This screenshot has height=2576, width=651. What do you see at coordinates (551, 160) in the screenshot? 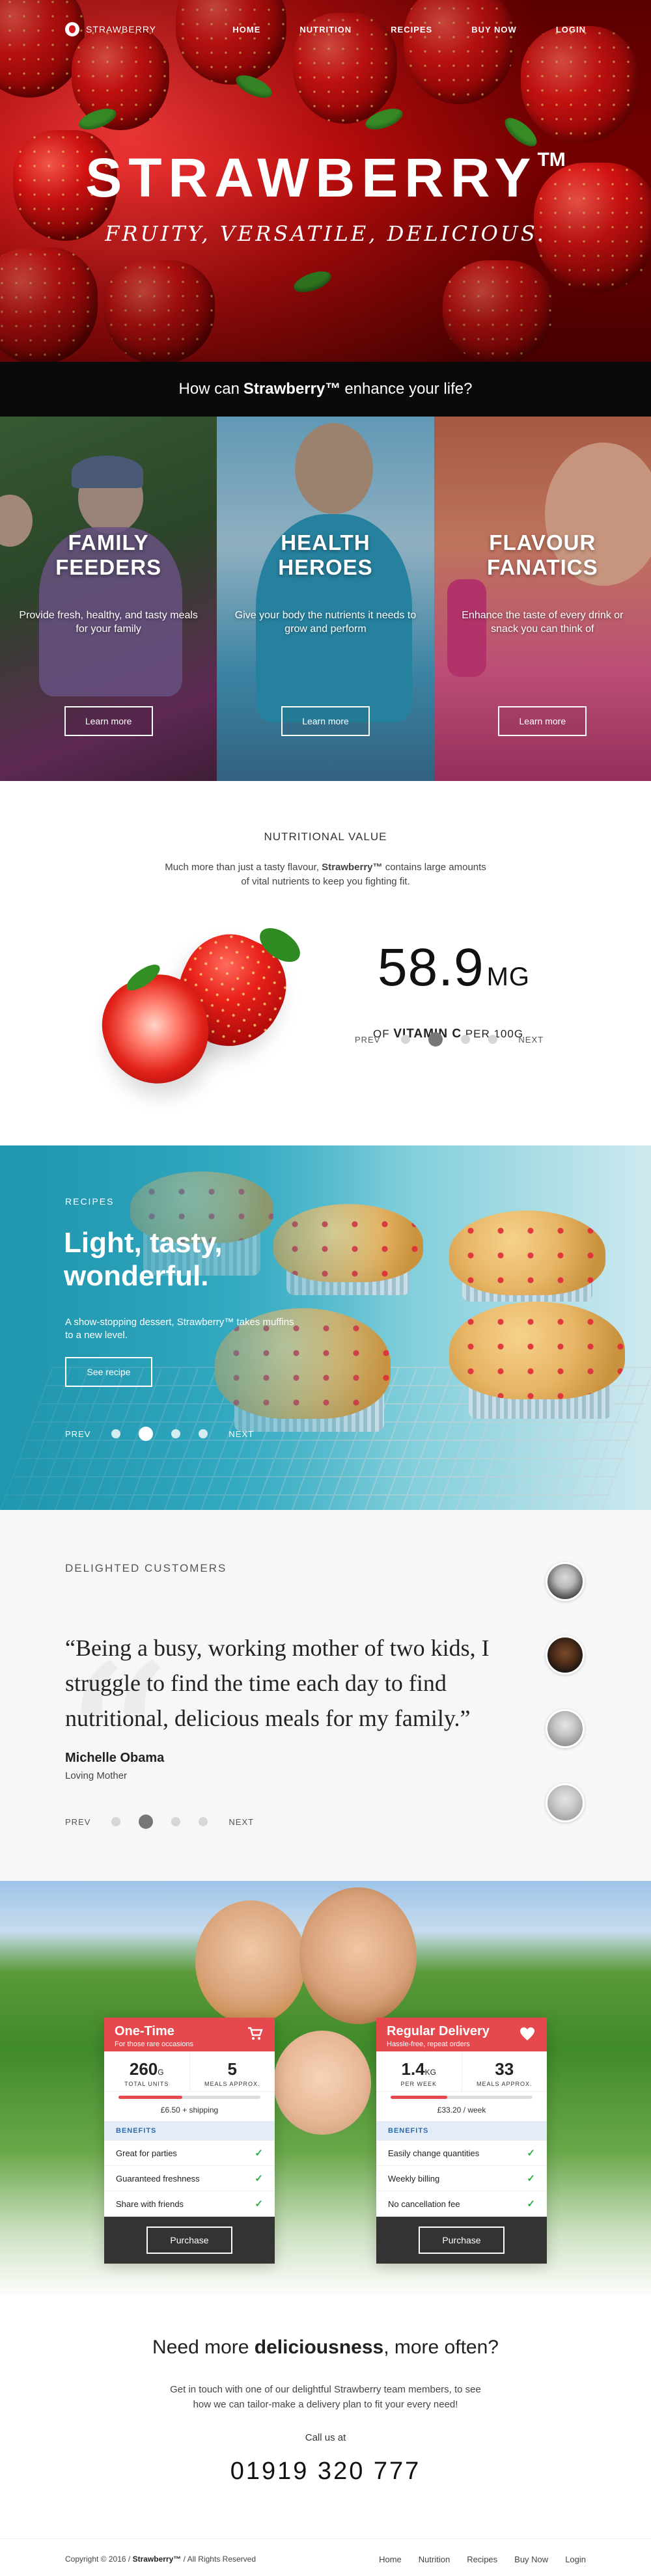
I see `trademark: TM` at bounding box center [551, 160].